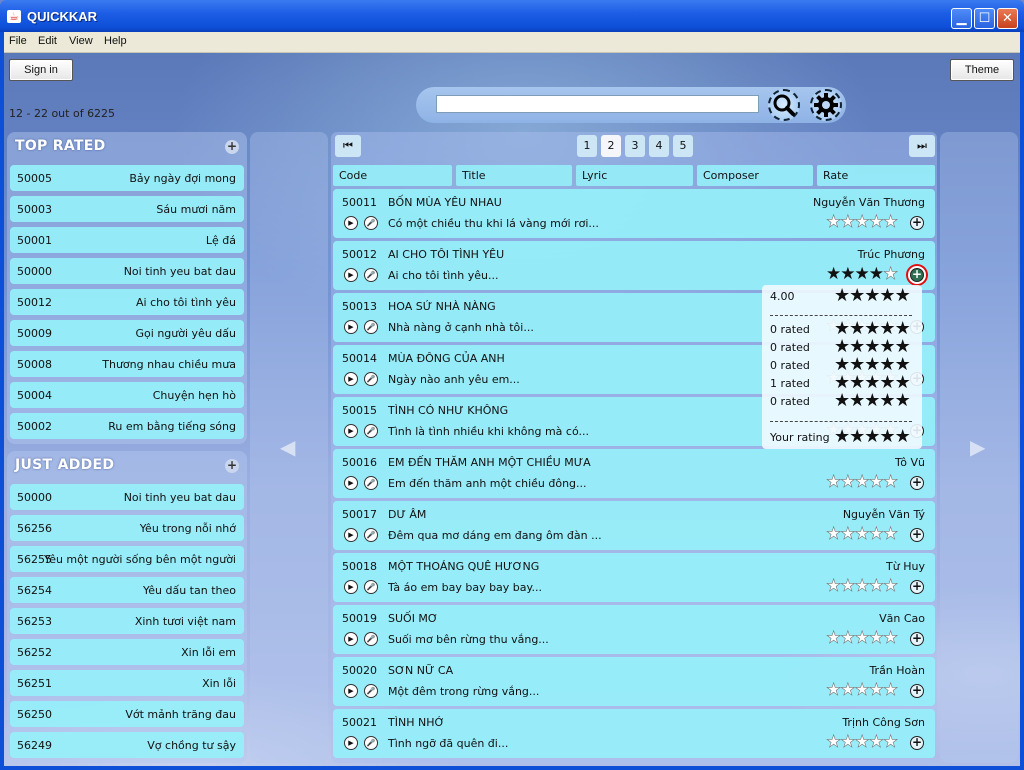  What do you see at coordinates (127, 745) in the screenshot?
I see `just-added-item: 56249 Vợ chồng tư sậy` at bounding box center [127, 745].